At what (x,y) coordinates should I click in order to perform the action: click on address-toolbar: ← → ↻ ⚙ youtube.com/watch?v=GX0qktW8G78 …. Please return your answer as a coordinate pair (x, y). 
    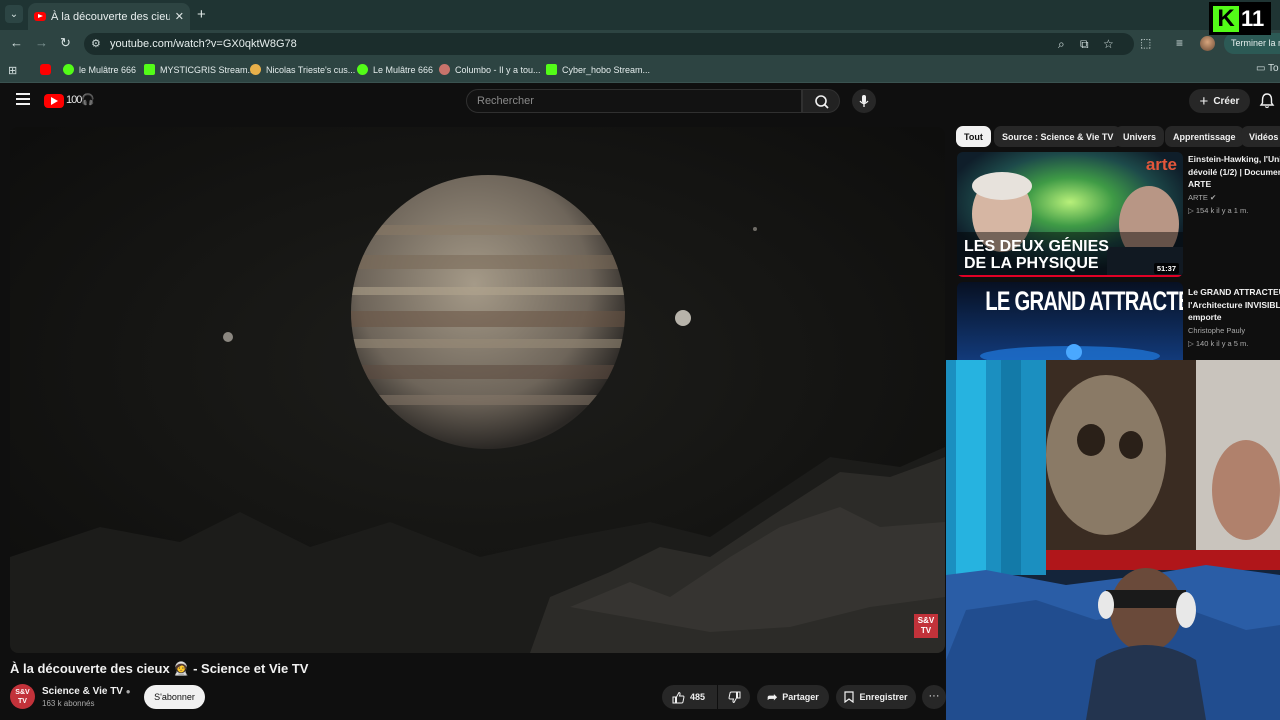
    Looking at the image, I should click on (640, 44).